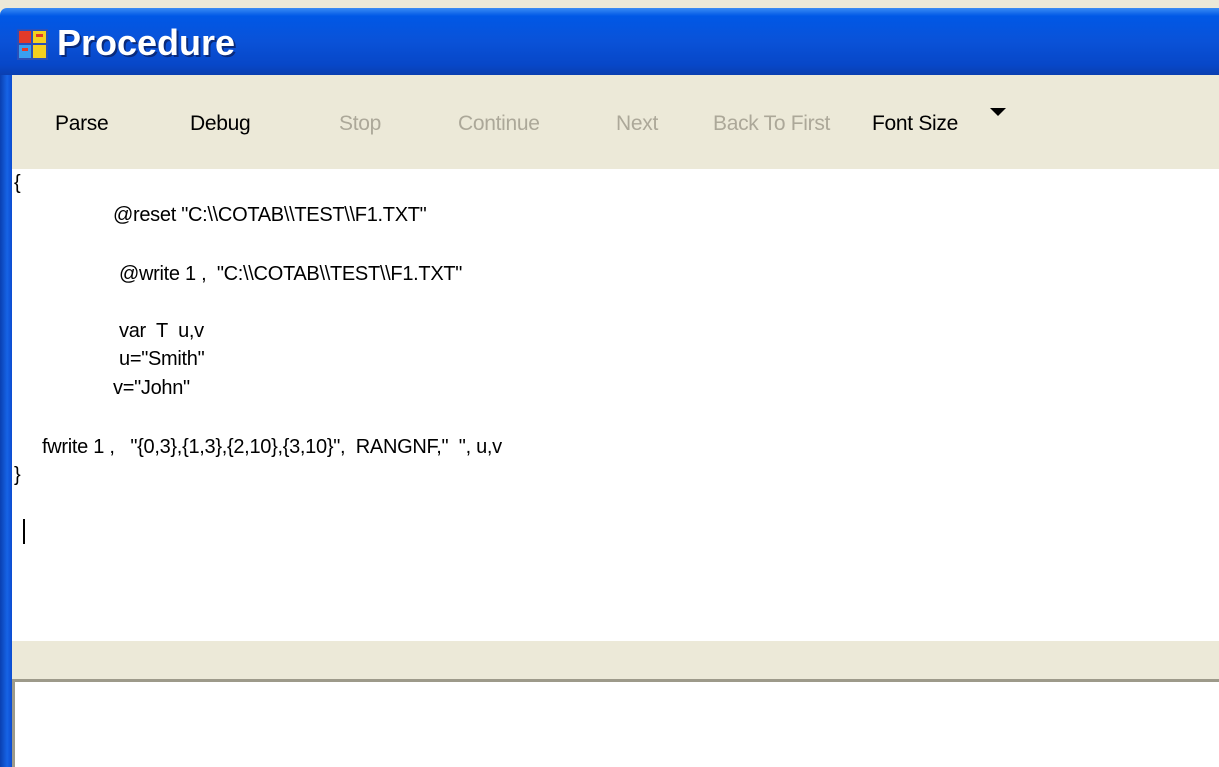 Image resolution: width=1219 pixels, height=767 pixels. What do you see at coordinates (615, 723) in the screenshot?
I see `output-panel` at bounding box center [615, 723].